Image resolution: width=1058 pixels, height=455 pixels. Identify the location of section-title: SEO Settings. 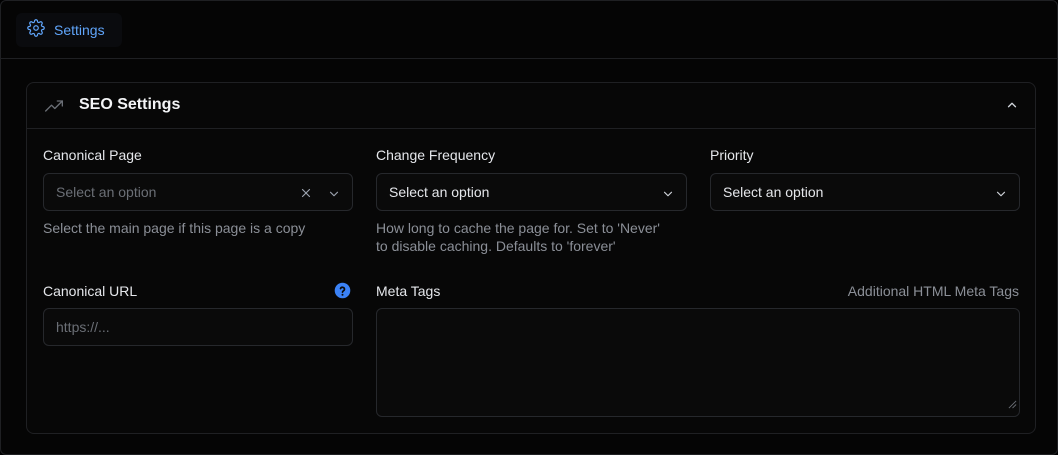
(130, 104).